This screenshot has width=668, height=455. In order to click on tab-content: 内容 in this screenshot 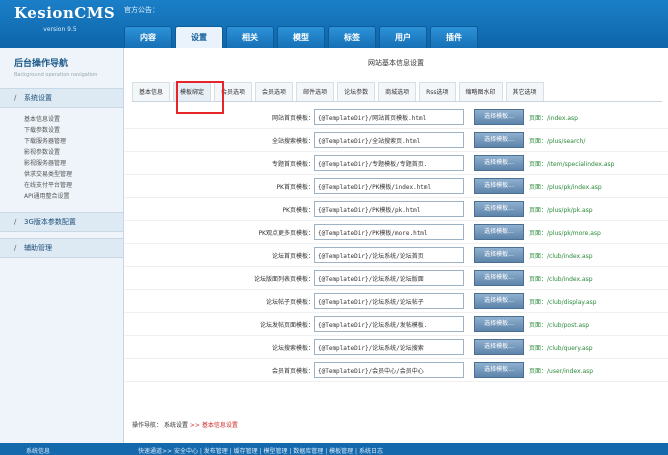, I will do `click(148, 37)`.